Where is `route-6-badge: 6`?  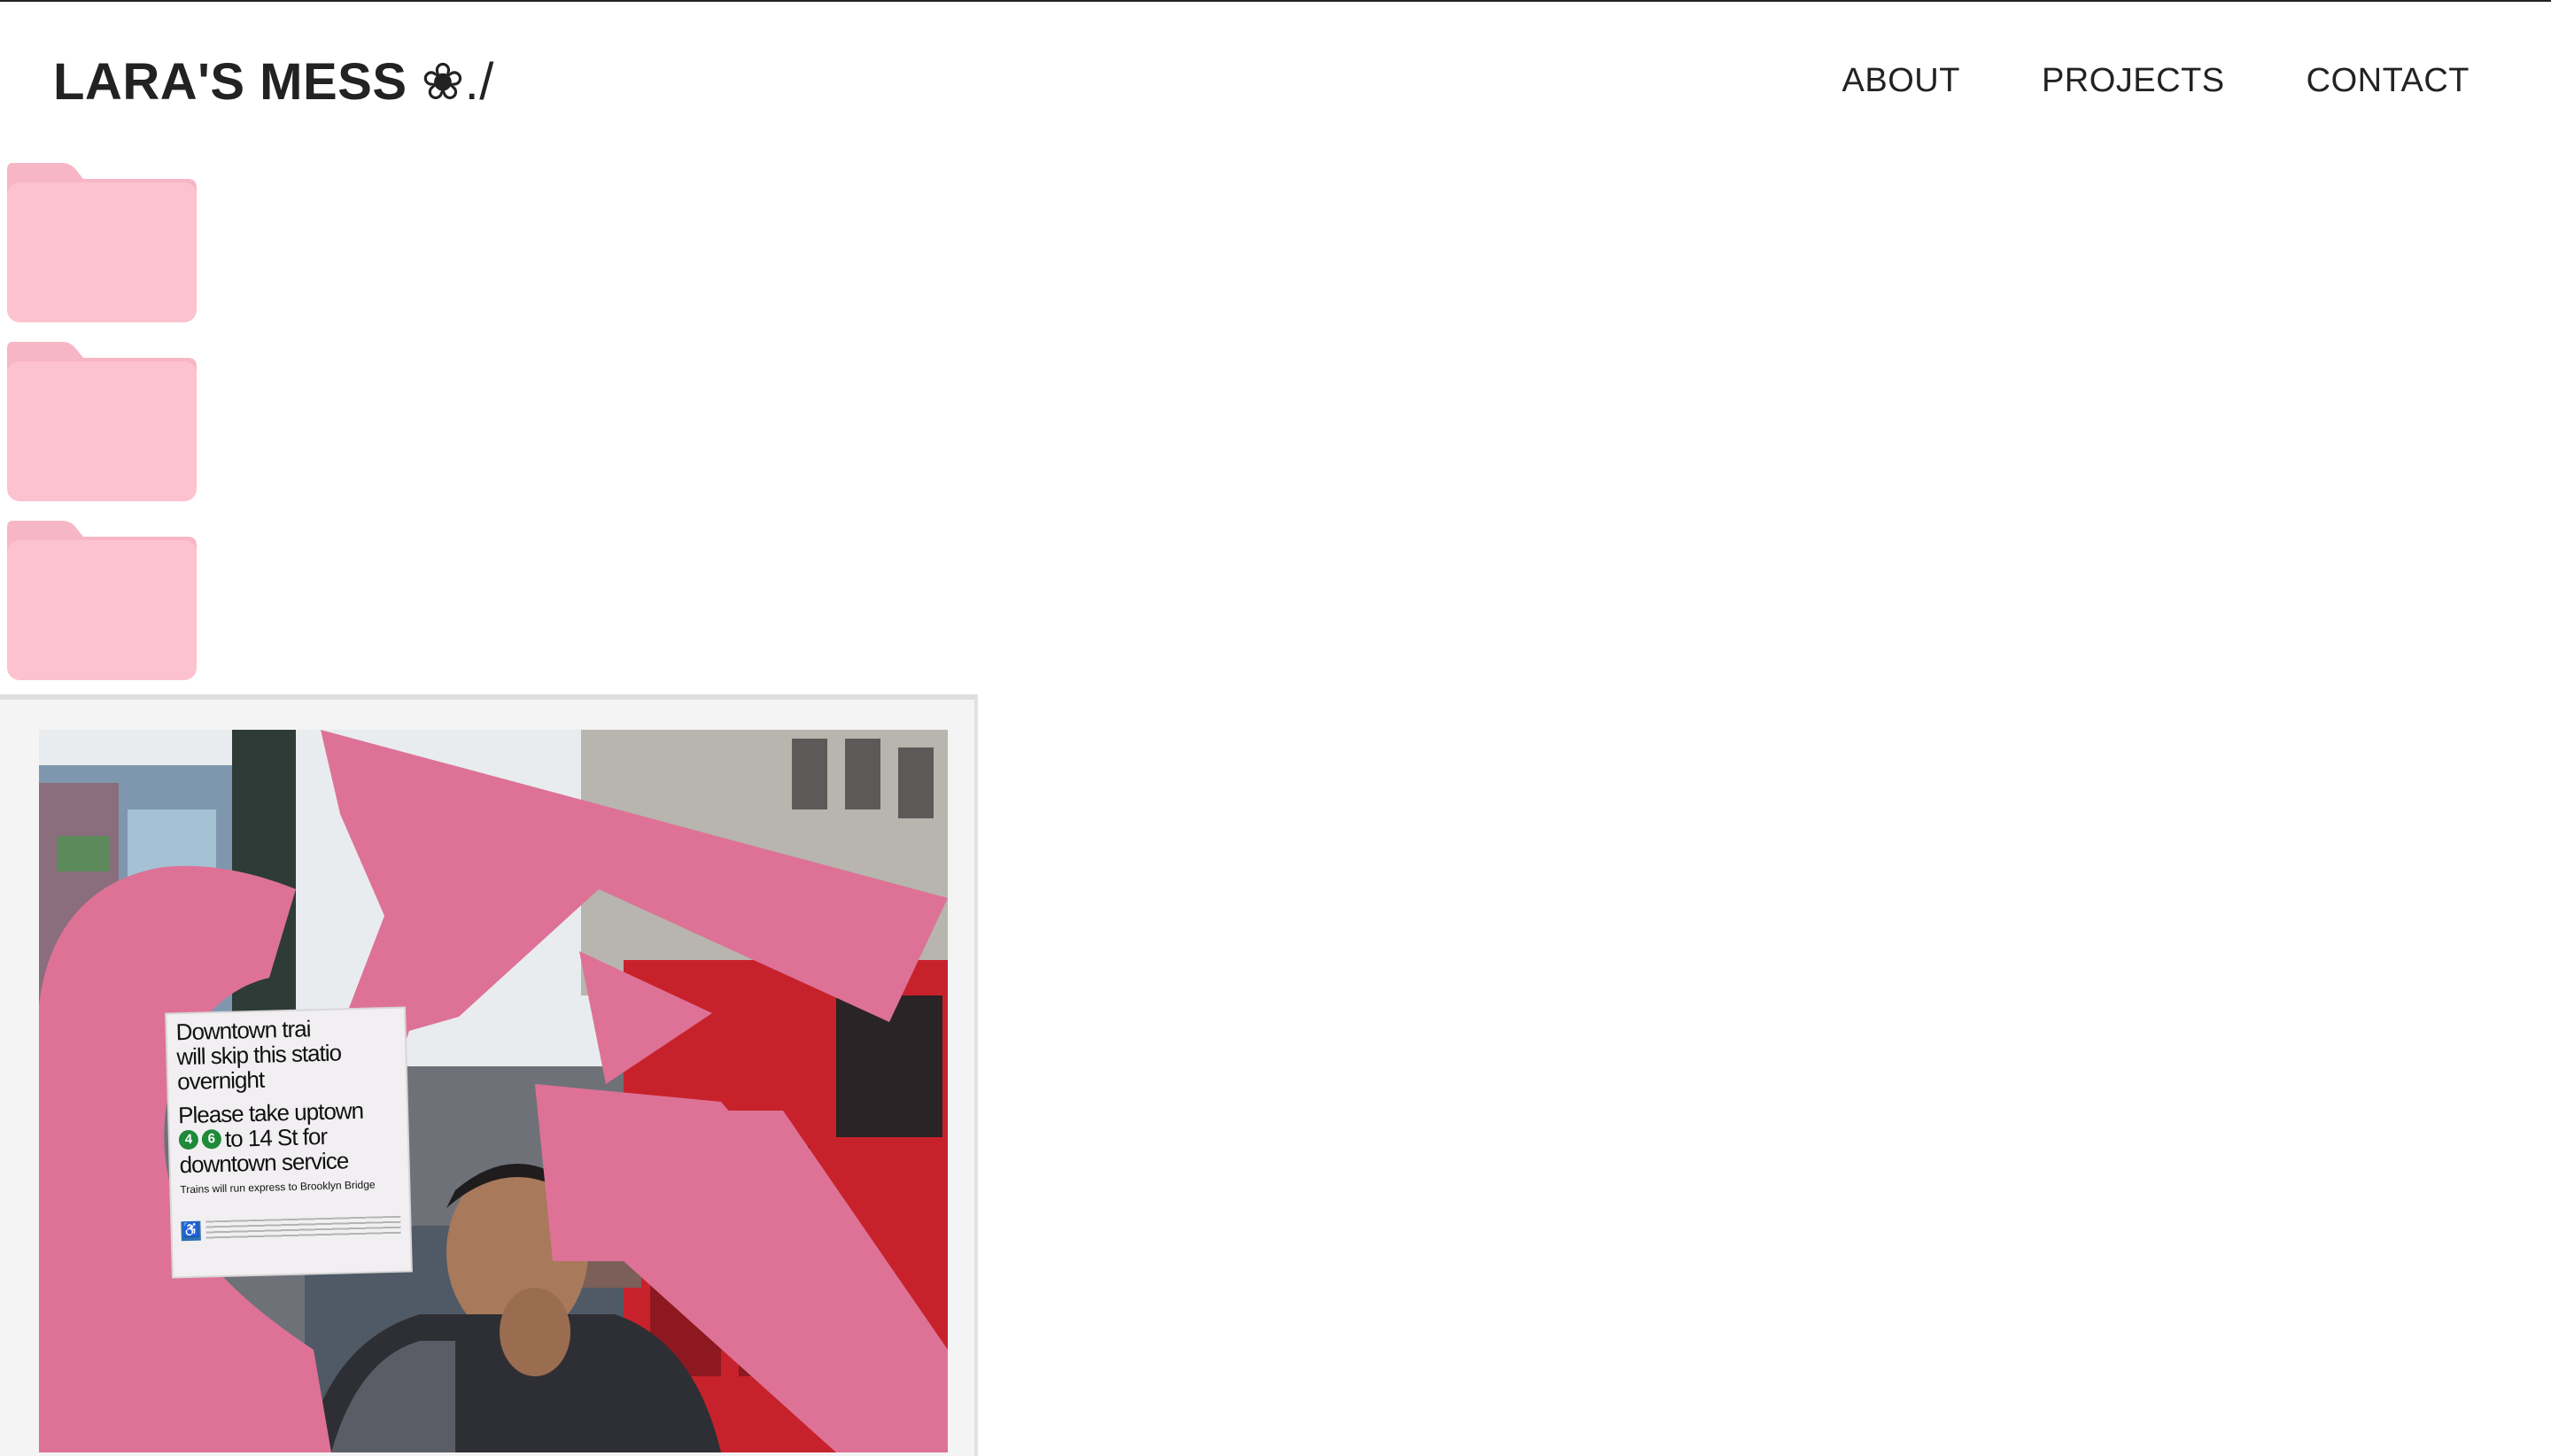 route-6-badge: 6 is located at coordinates (212, 1139).